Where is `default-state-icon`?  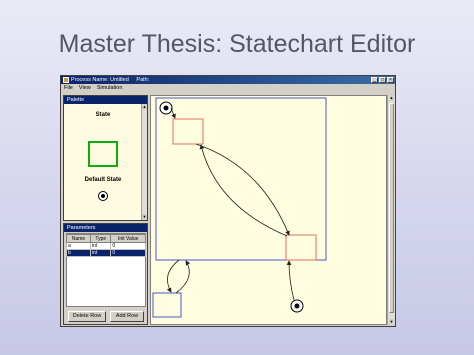
default-state-icon is located at coordinates (103, 196).